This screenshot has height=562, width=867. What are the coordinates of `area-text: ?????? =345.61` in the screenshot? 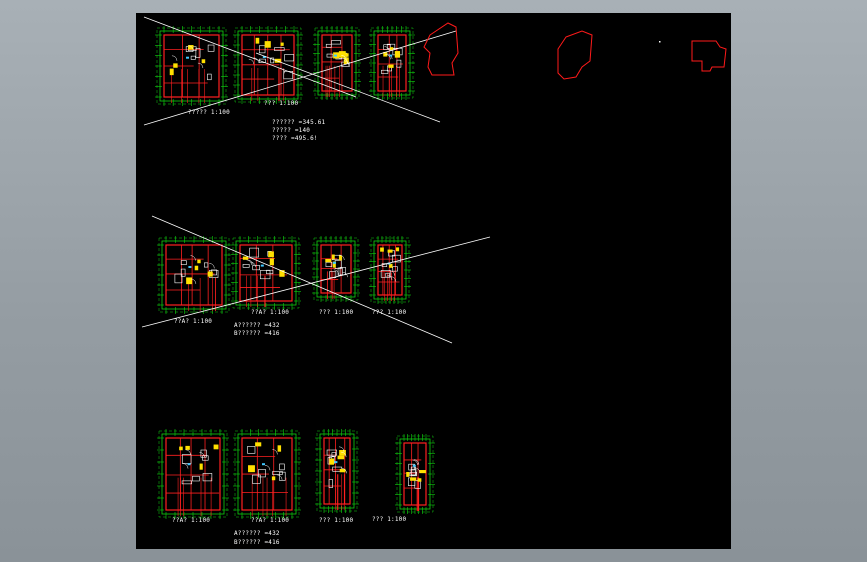 It's located at (299, 122).